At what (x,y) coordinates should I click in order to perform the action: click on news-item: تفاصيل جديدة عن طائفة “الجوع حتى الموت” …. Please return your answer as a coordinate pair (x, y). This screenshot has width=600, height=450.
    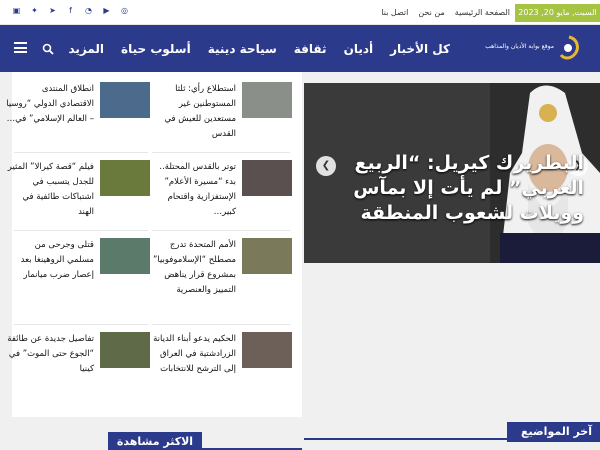
    Looking at the image, I should click on (78, 362).